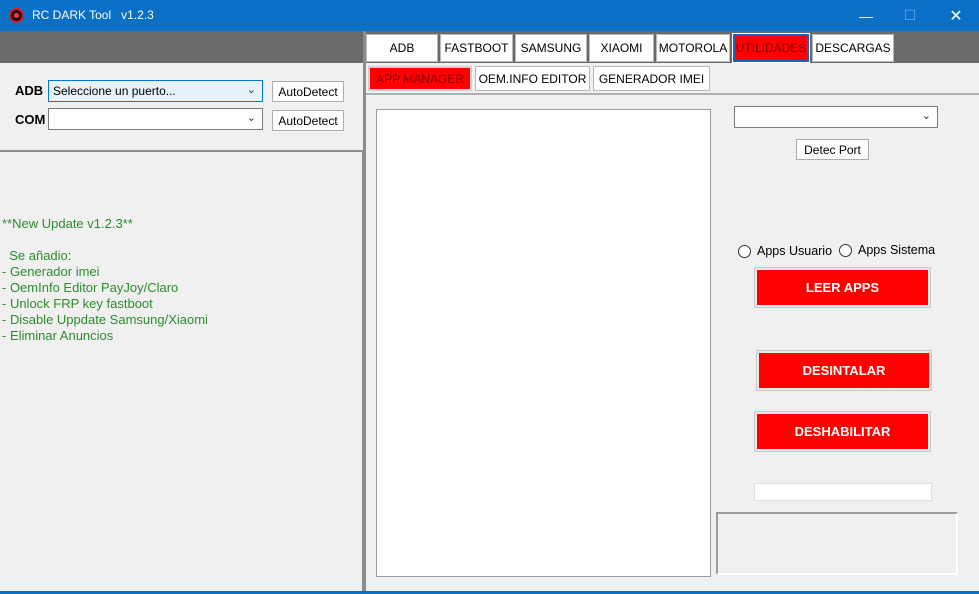  I want to click on close-button: ✕, so click(956, 15).